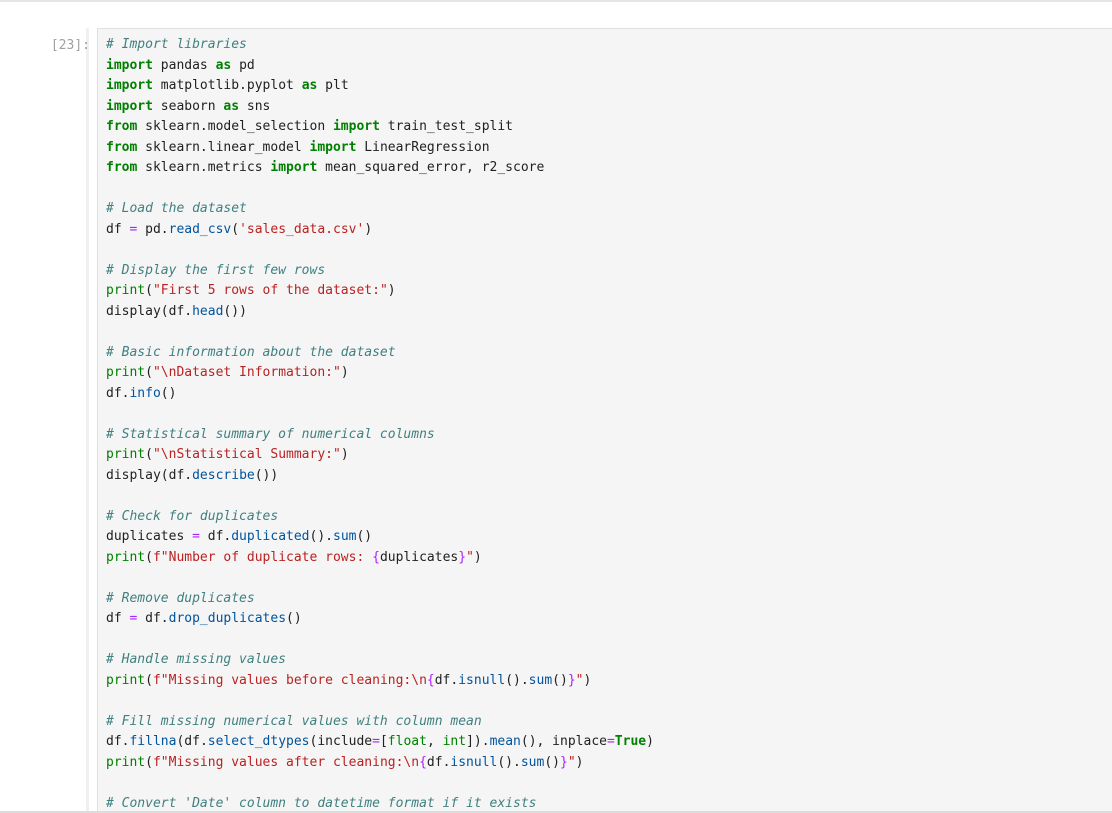  What do you see at coordinates (434, 741) in the screenshot?
I see `code-token: ,` at bounding box center [434, 741].